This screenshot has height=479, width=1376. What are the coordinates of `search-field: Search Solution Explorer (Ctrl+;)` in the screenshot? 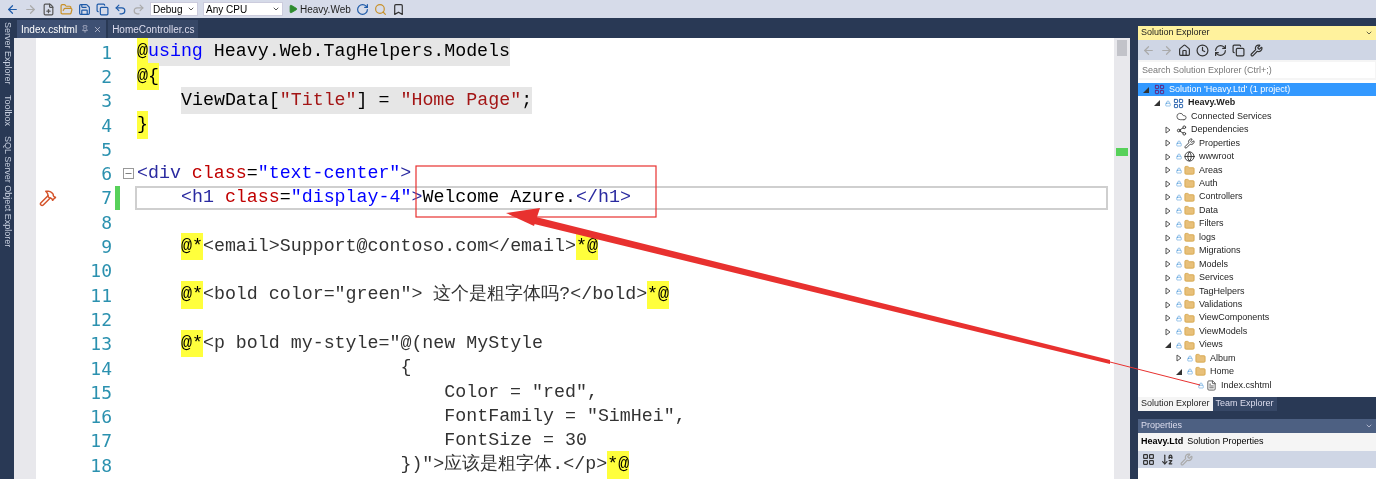 It's located at (1257, 70).